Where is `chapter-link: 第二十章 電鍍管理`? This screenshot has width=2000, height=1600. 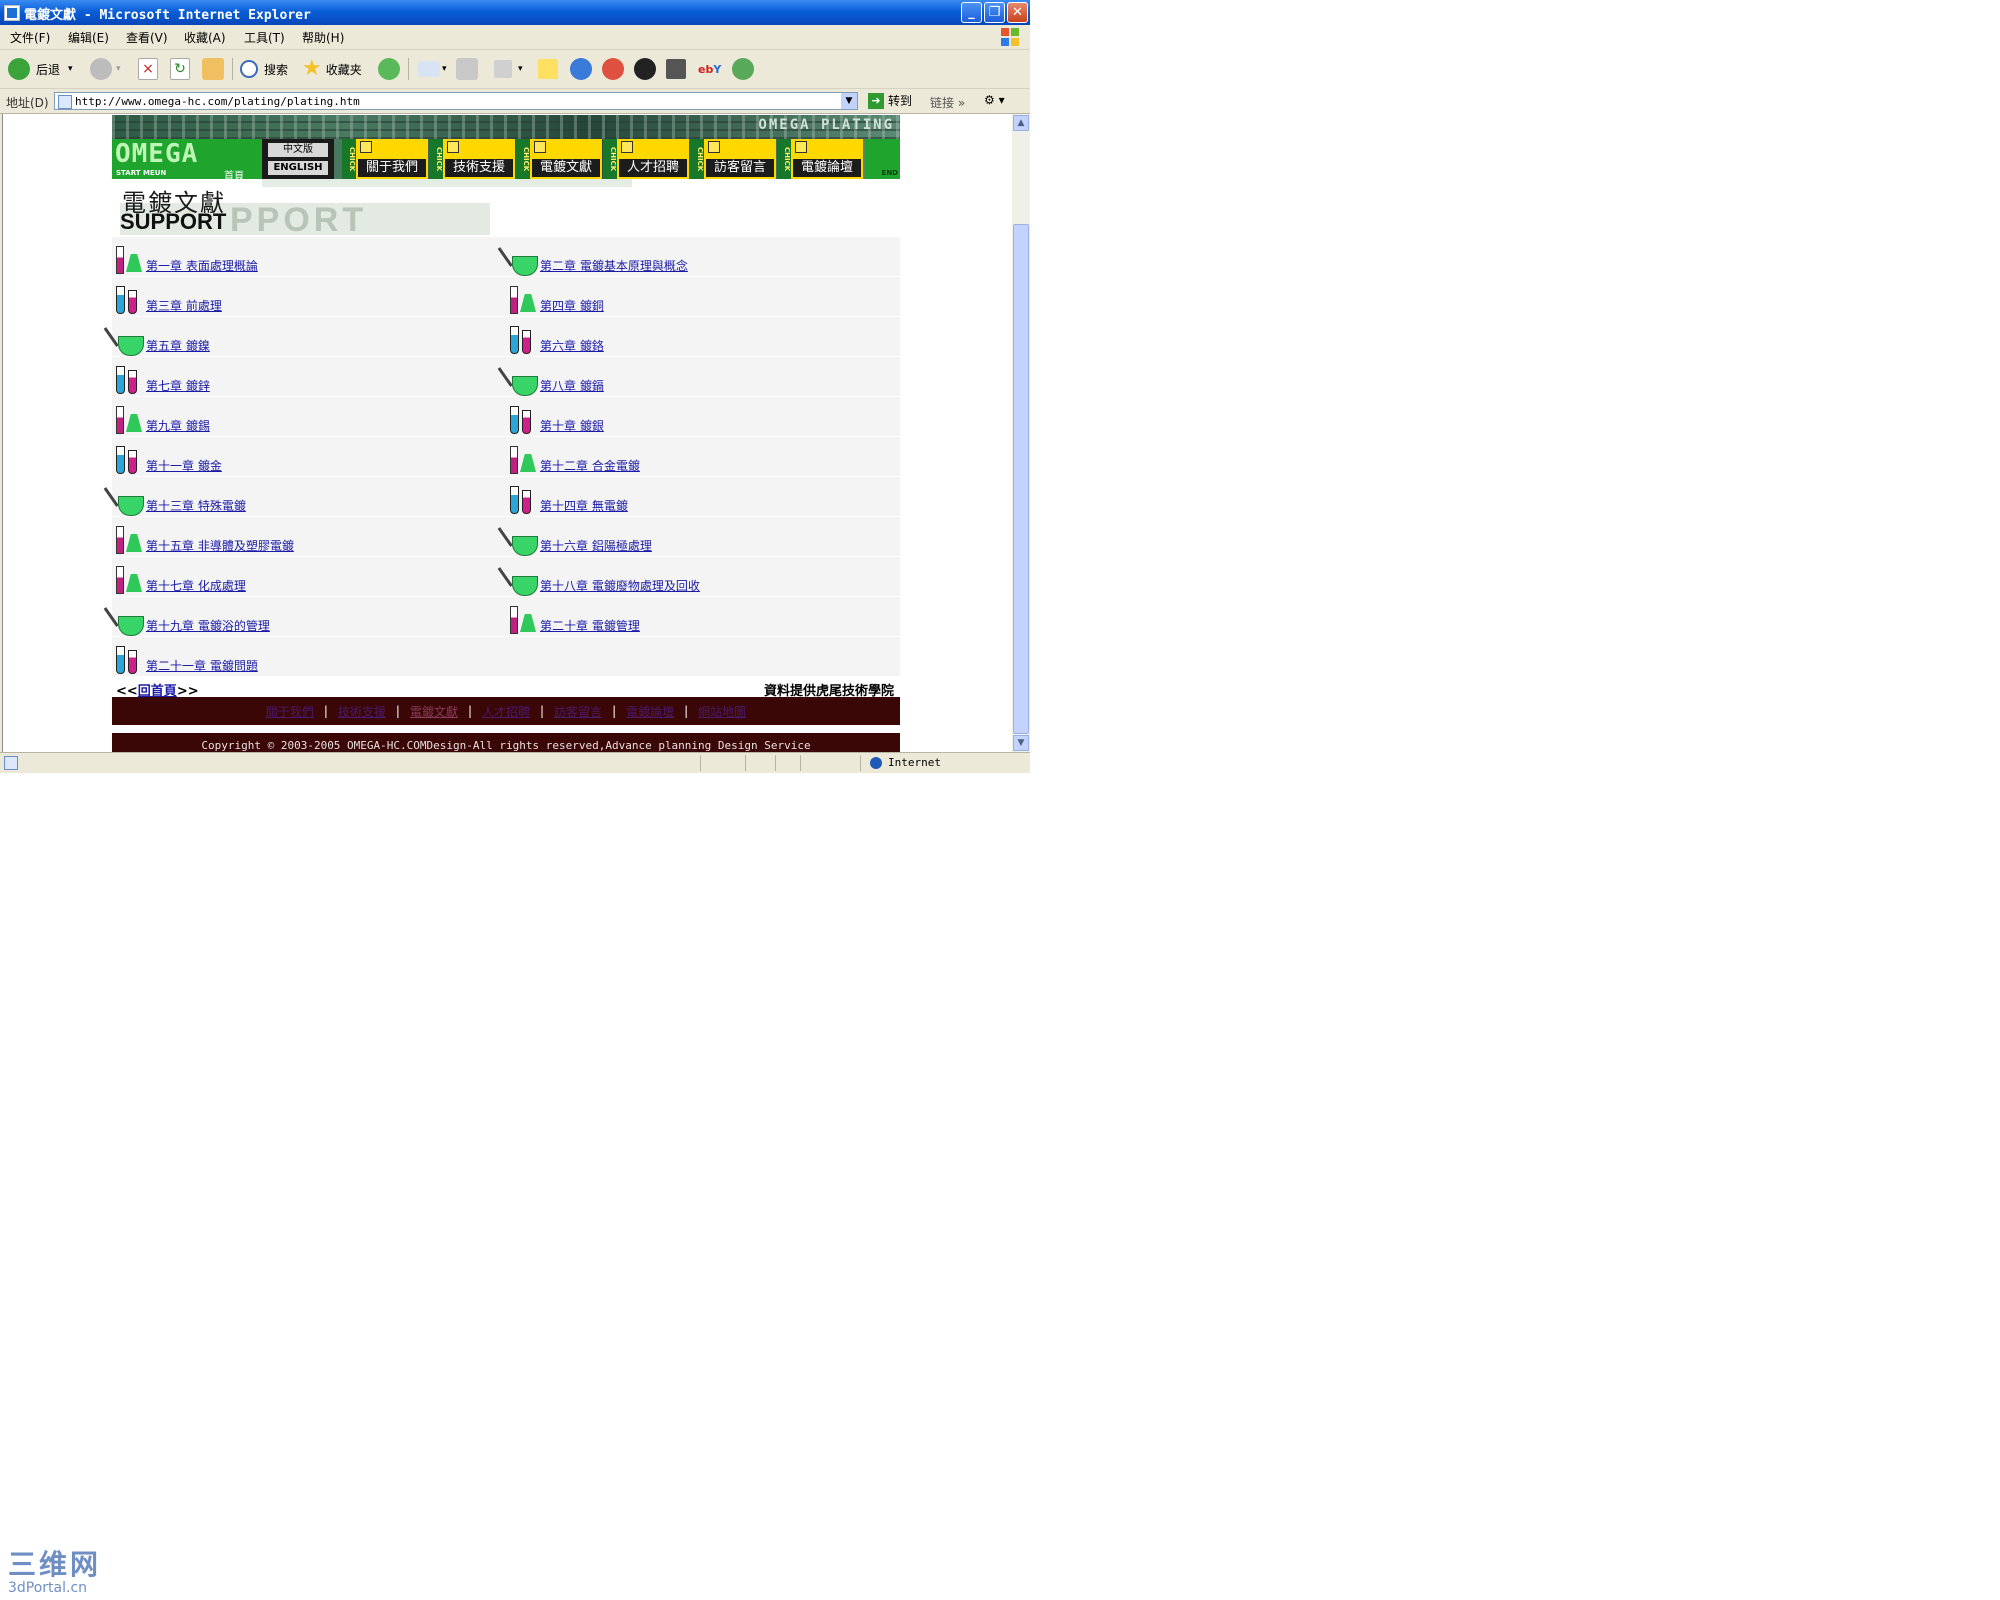 chapter-link: 第二十章 電鍍管理 is located at coordinates (590, 625).